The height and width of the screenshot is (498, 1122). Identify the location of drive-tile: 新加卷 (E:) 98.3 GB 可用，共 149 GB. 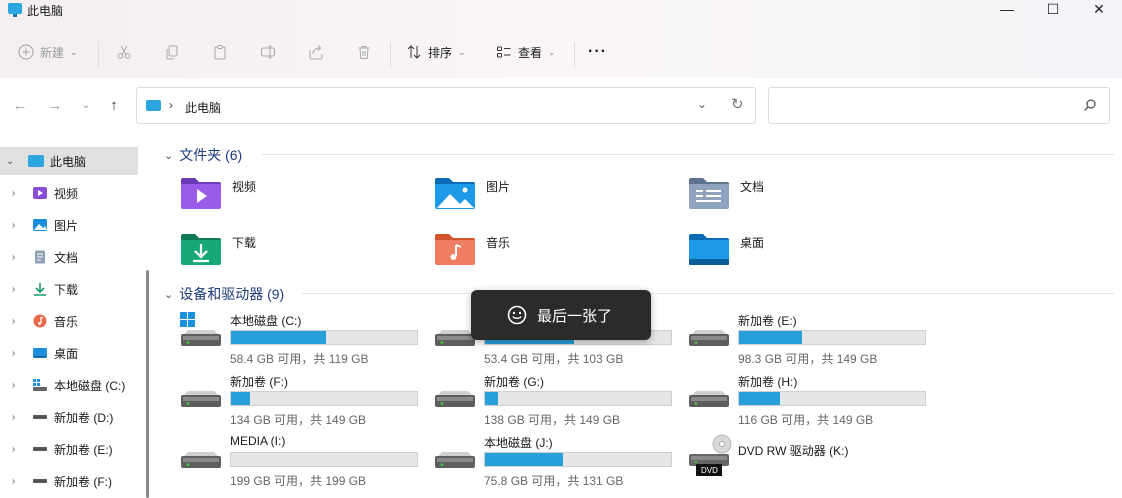
(813, 340).